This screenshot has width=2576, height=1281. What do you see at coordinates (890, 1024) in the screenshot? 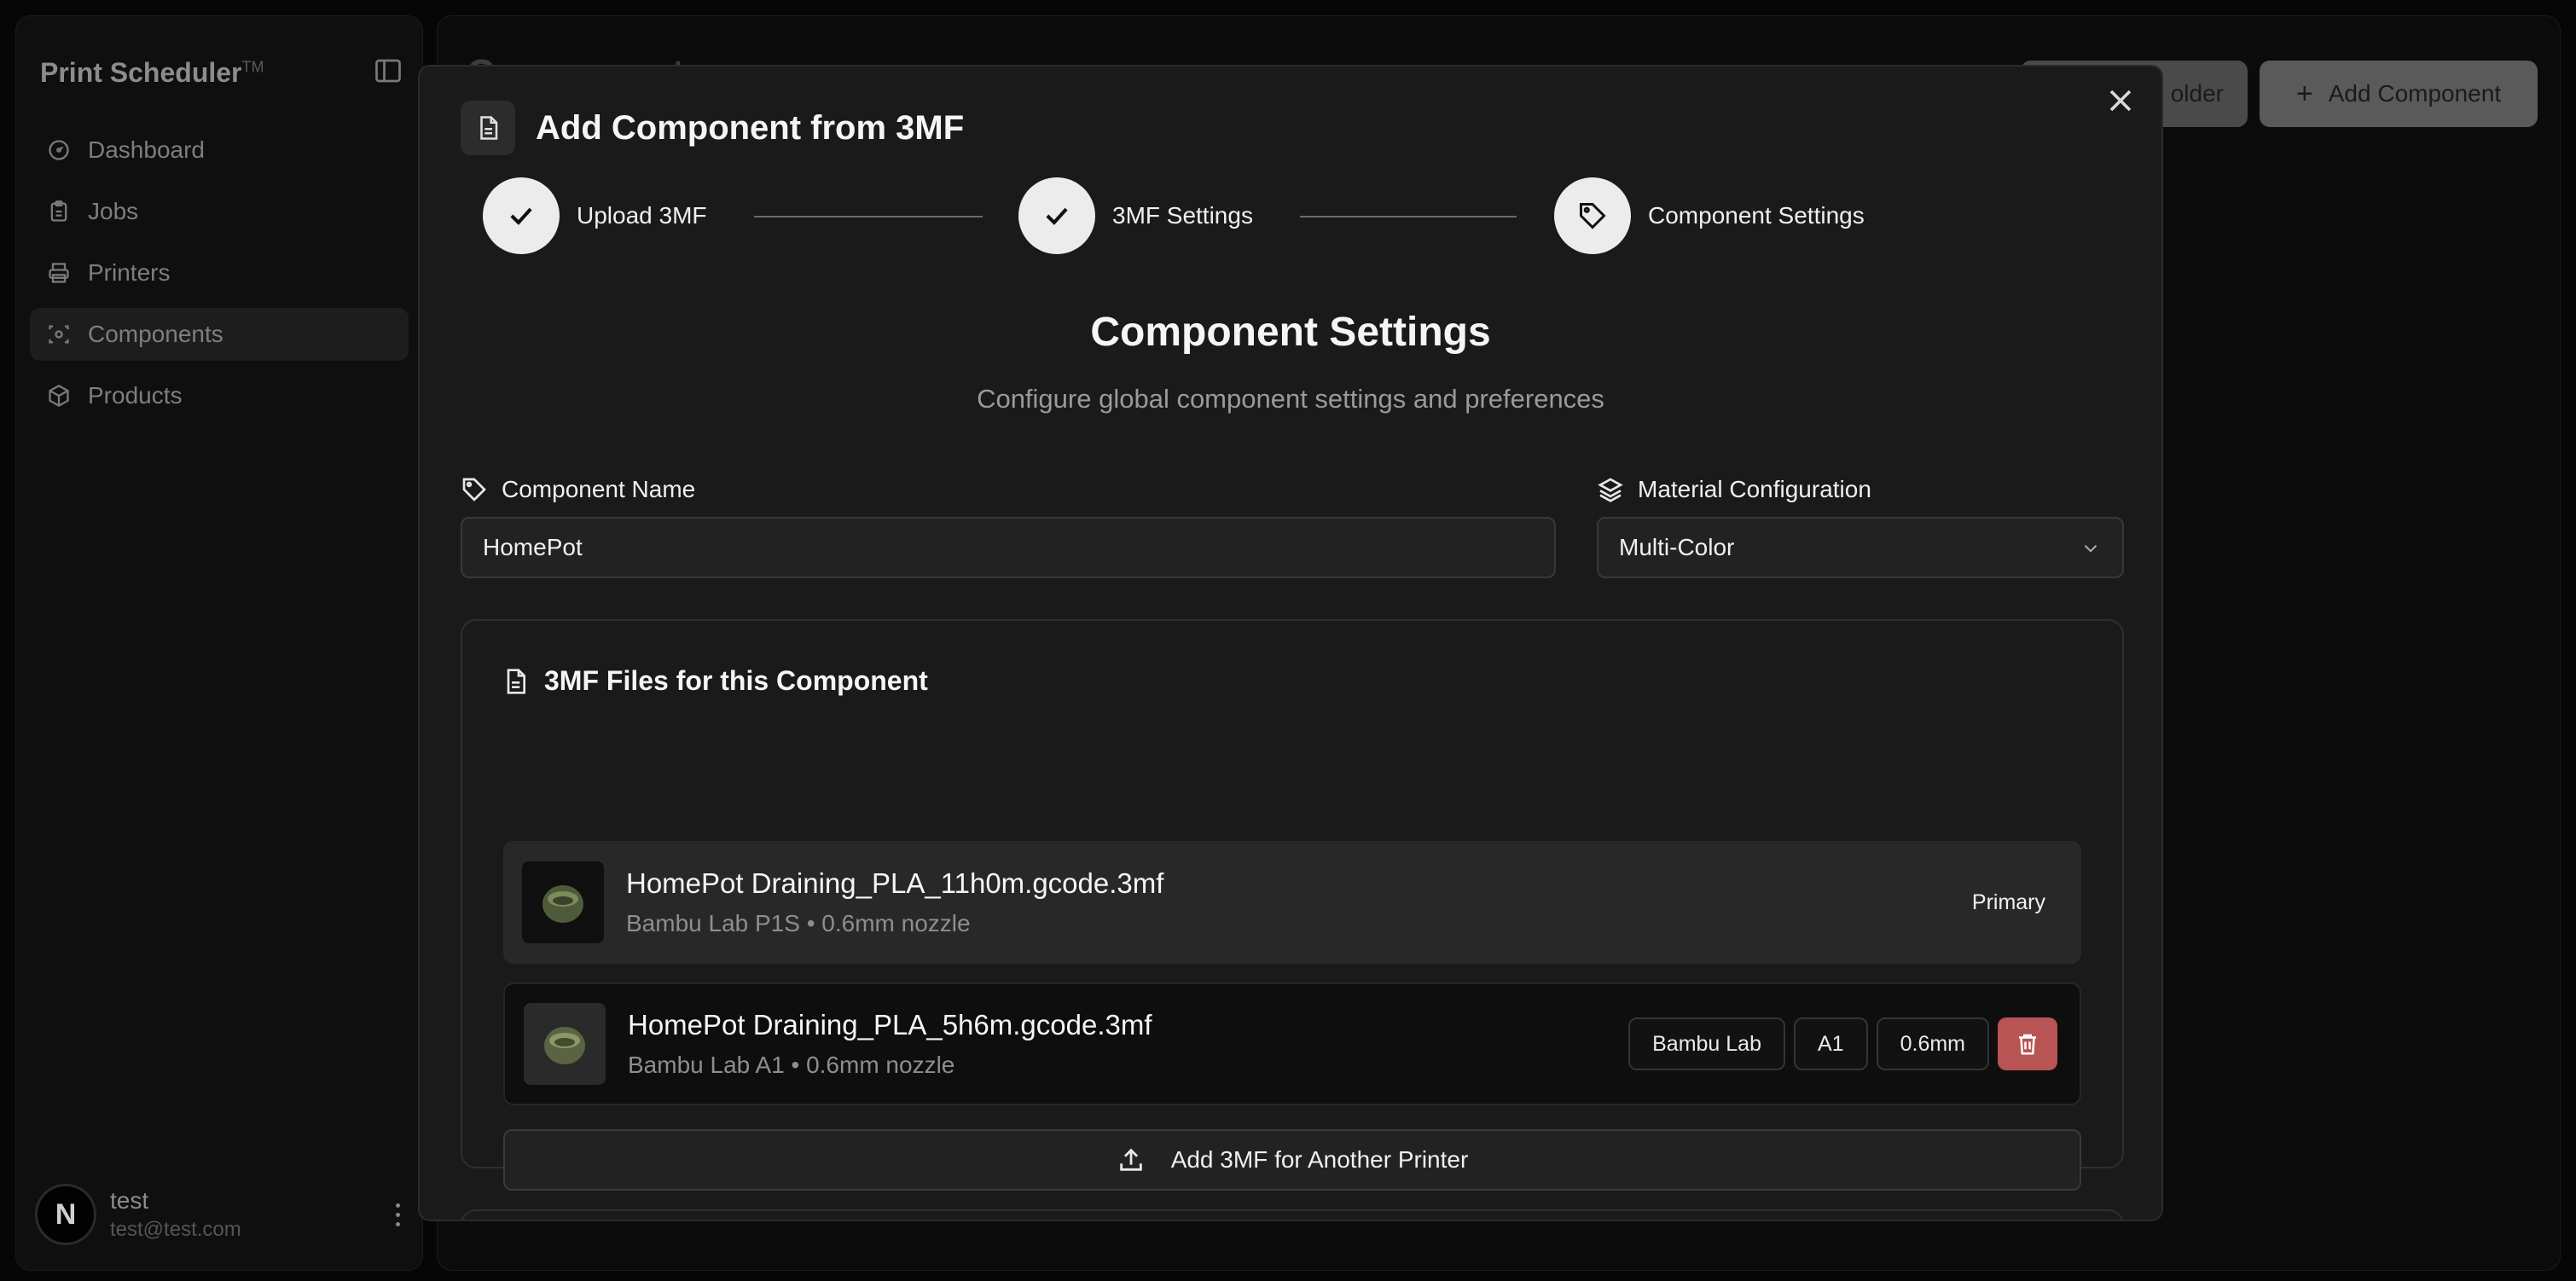
I see `file-name: HomePot Draining_PLA_5h6m.gcode.3mf` at bounding box center [890, 1024].